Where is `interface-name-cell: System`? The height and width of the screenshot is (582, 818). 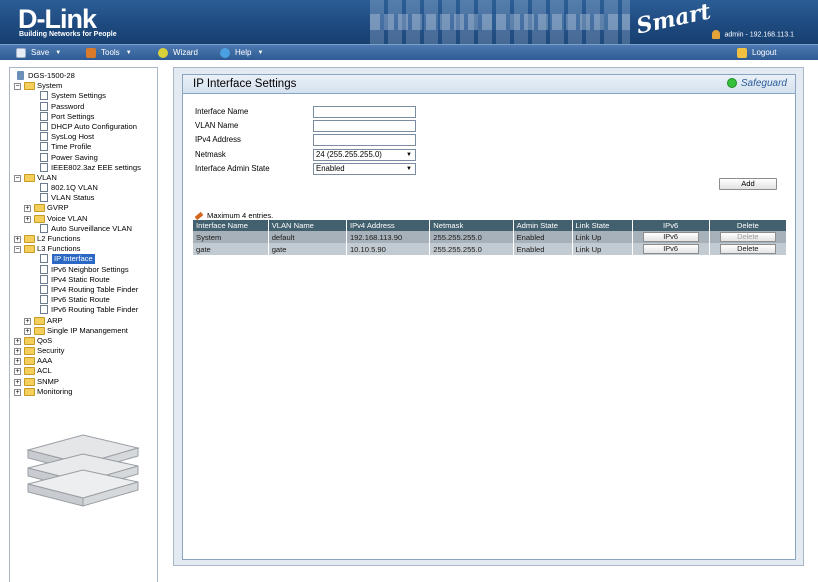
interface-name-cell: System is located at coordinates (231, 237).